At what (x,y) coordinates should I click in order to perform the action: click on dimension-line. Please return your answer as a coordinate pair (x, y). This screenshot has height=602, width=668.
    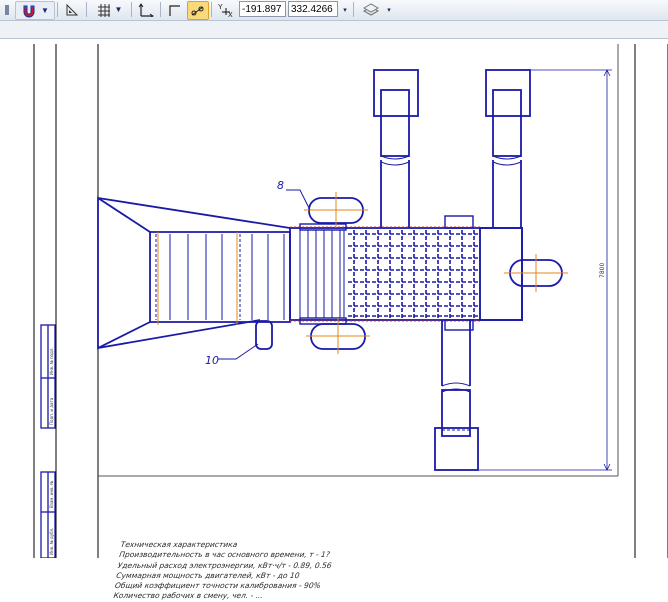
    Looking at the image, I should click on (545, 270).